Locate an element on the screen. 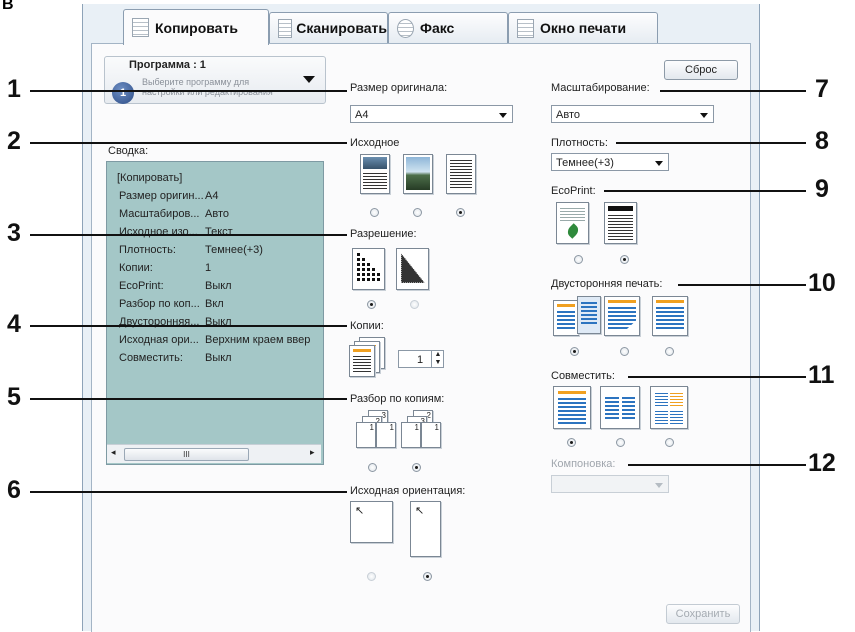  summary-scrollbar: ◂ III ▸ is located at coordinates (214, 453).